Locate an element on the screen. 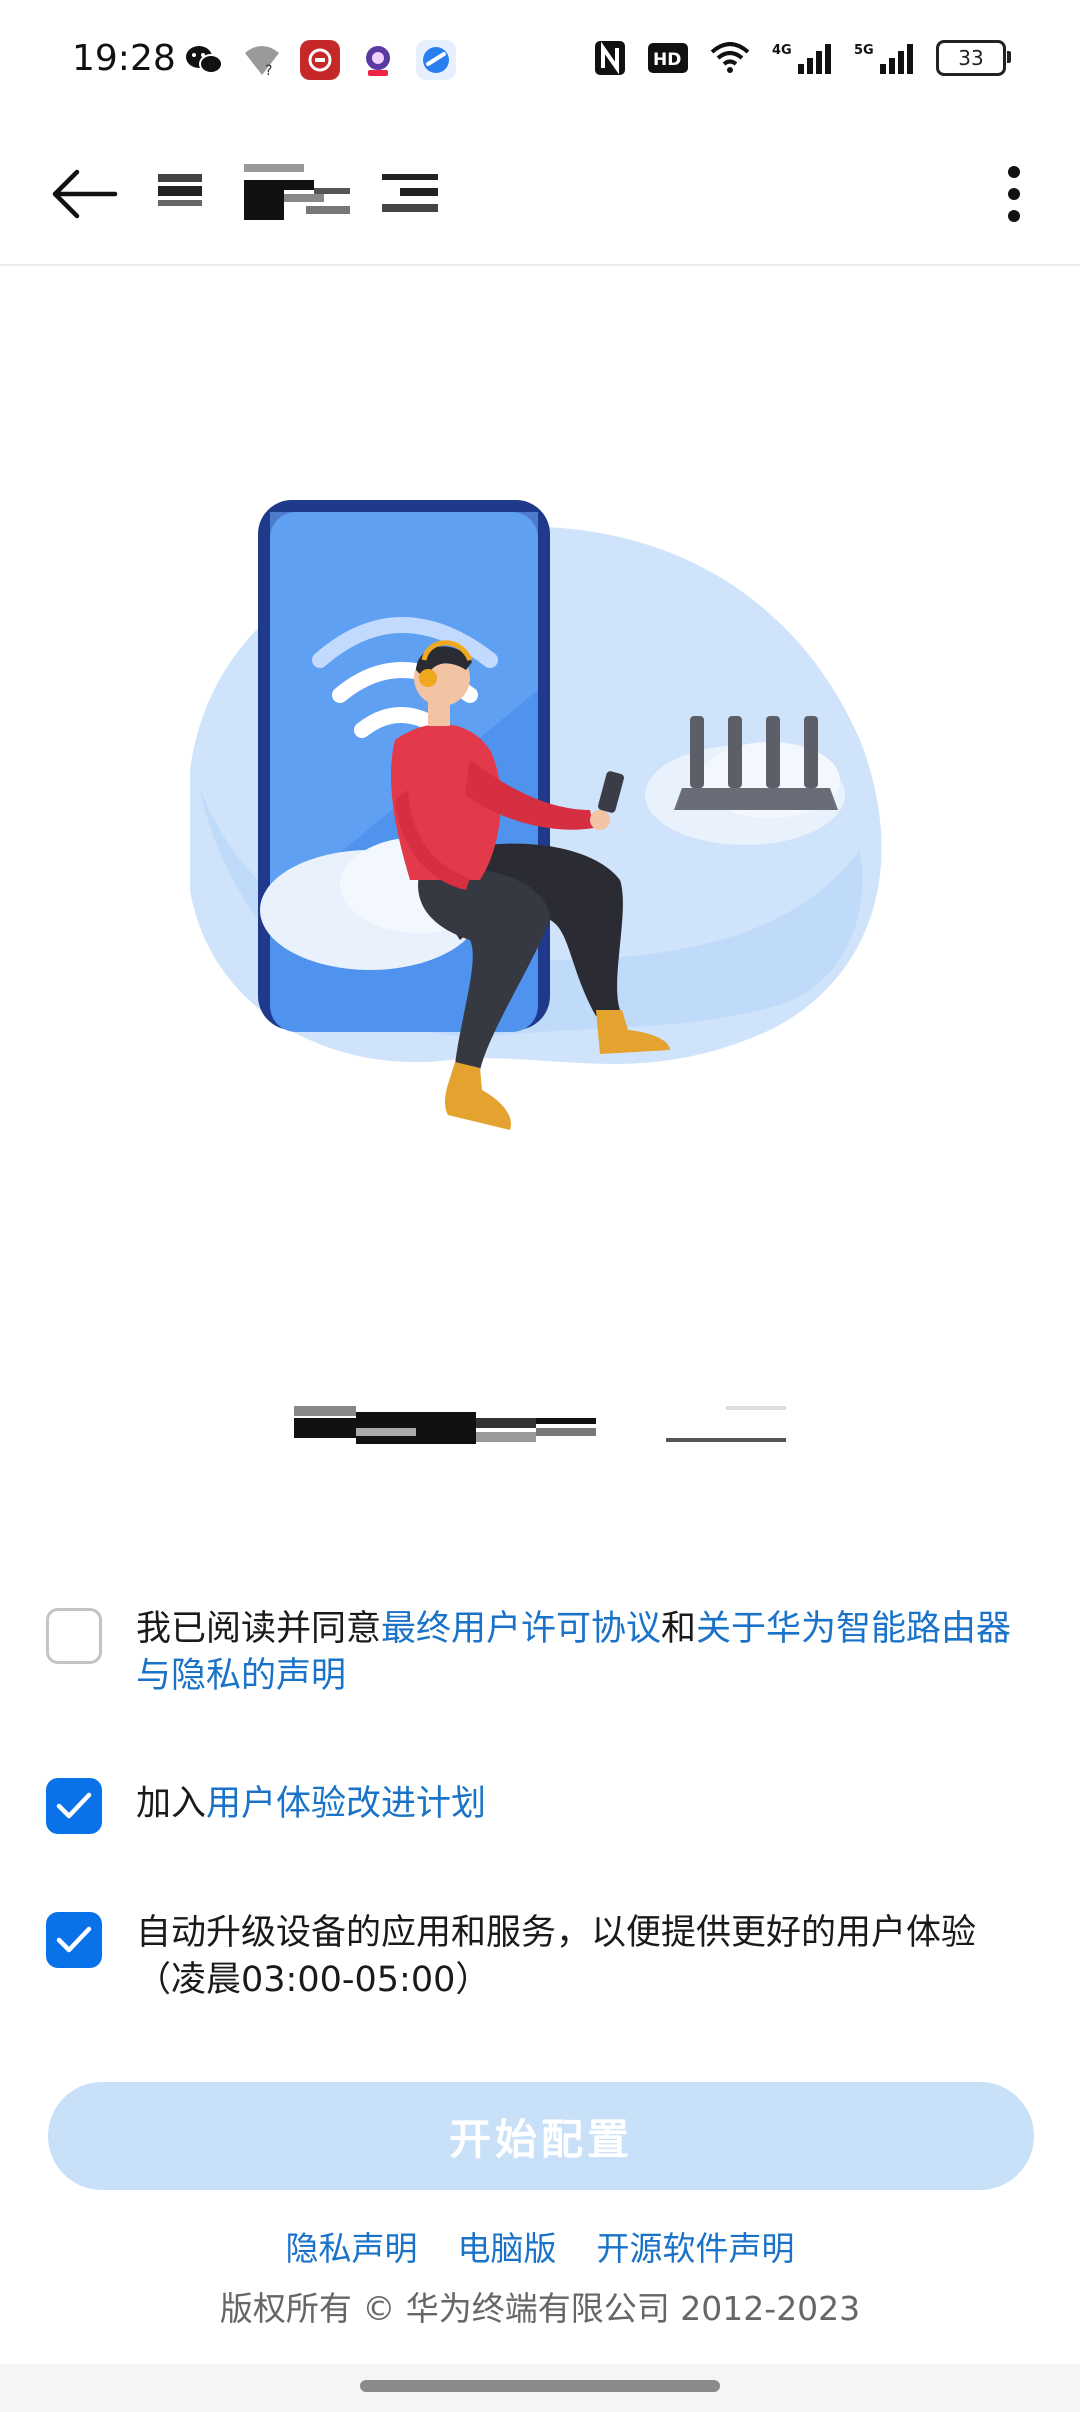  system-icons: HD 4G 5G 33 is located at coordinates (802, 58).